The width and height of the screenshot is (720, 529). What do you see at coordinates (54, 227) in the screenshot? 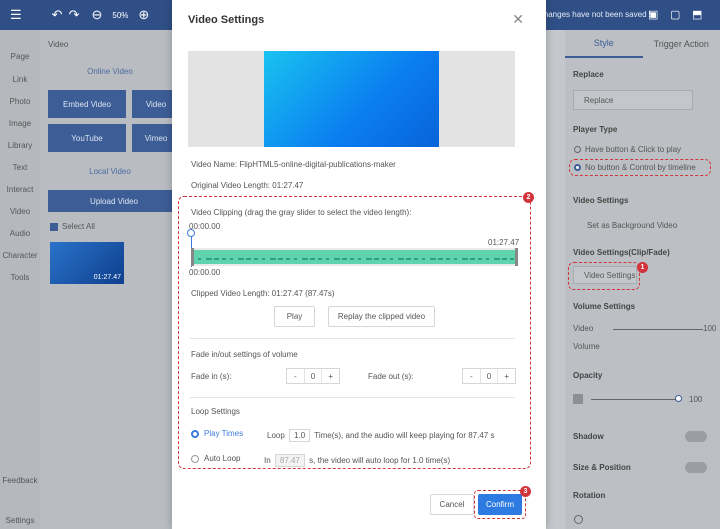
I see `select-all-checkbox` at bounding box center [54, 227].